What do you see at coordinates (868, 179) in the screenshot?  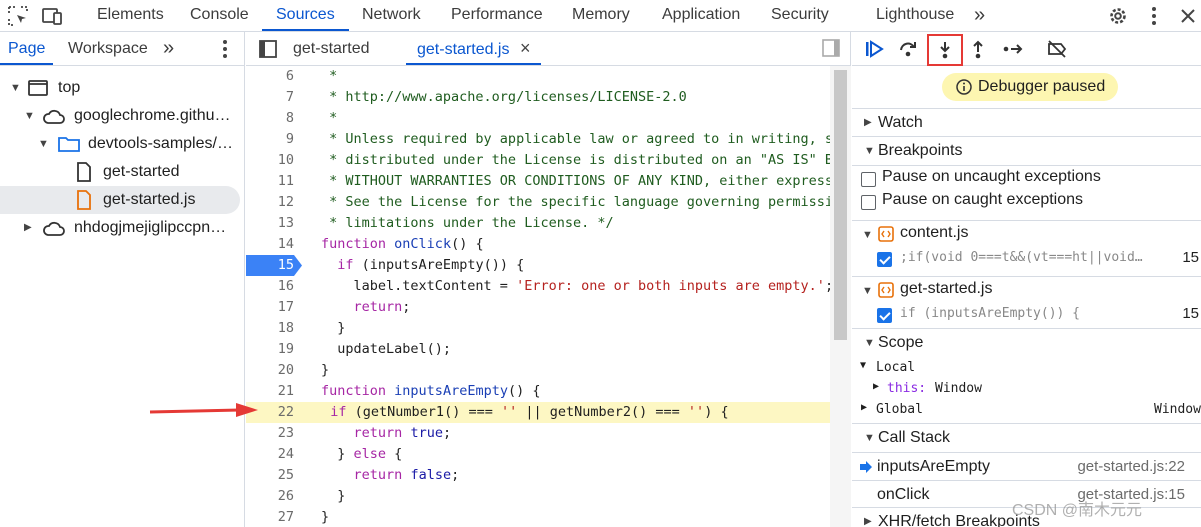 I see `pause-uncaught-checkbox` at bounding box center [868, 179].